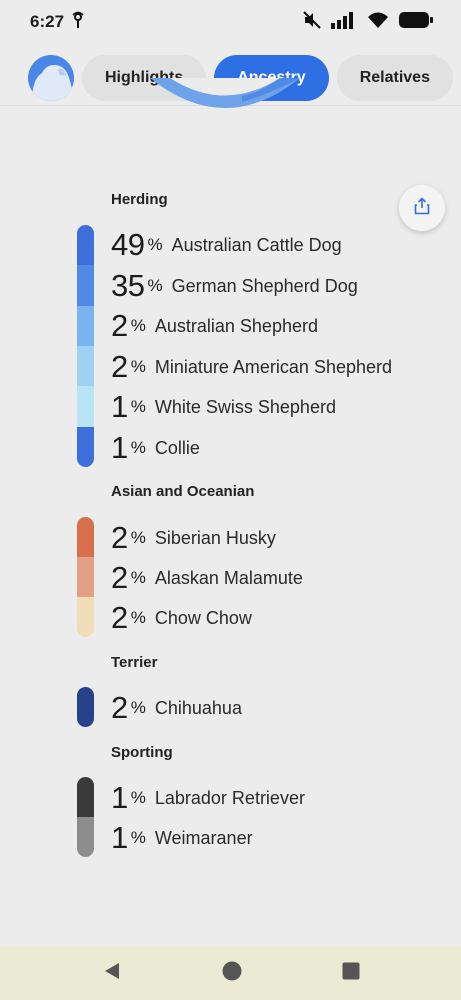 The height and width of the screenshot is (1000, 461). Describe the element at coordinates (203, 617) in the screenshot. I see `breed-name: Chow Chow` at that location.